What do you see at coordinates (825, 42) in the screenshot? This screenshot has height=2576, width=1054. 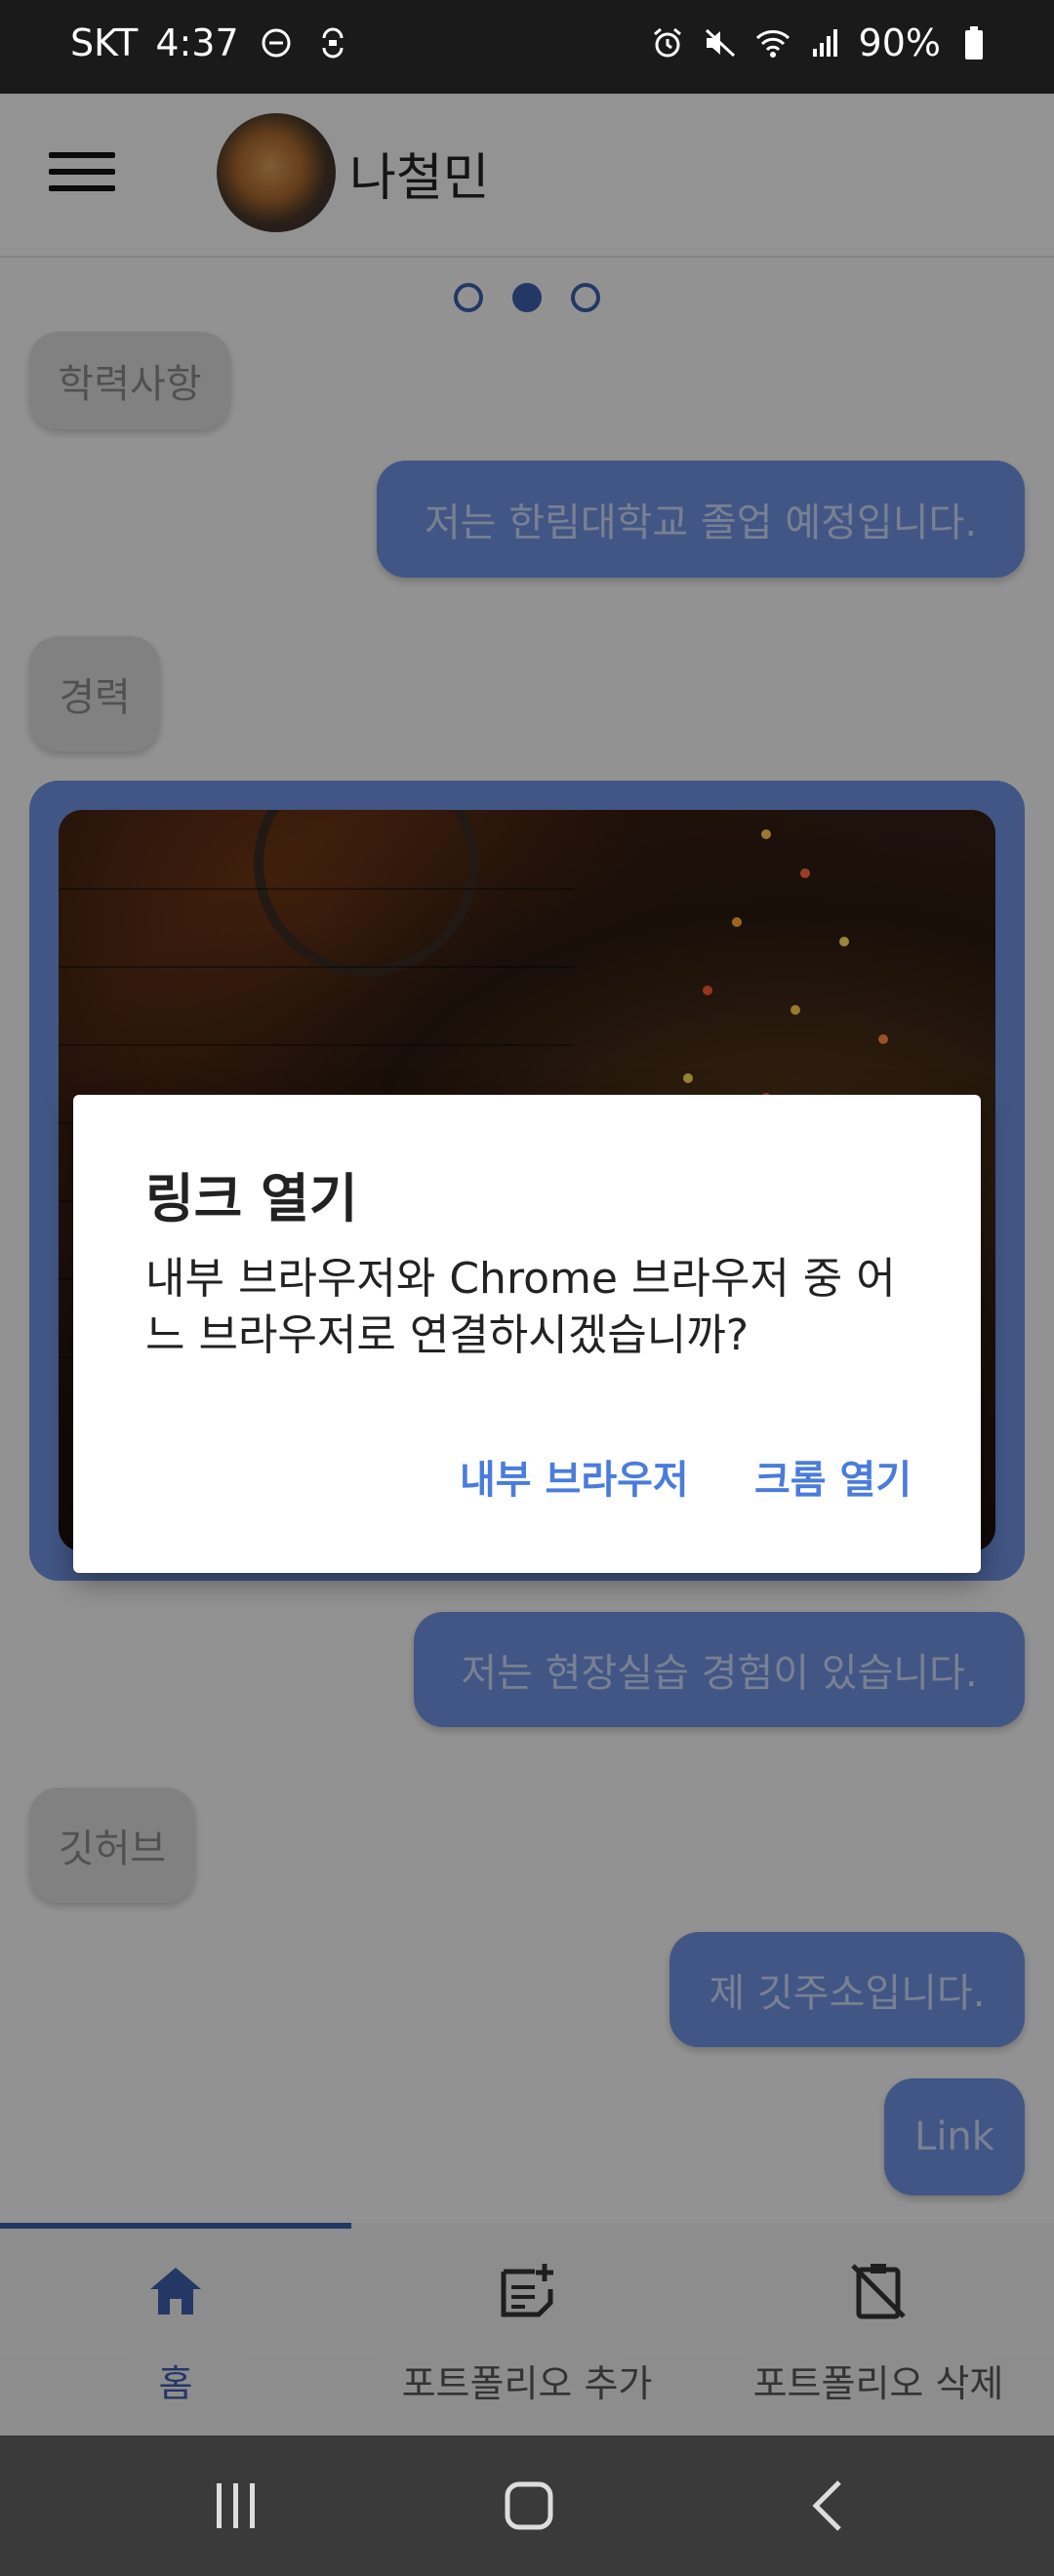 I see `signal-icon` at bounding box center [825, 42].